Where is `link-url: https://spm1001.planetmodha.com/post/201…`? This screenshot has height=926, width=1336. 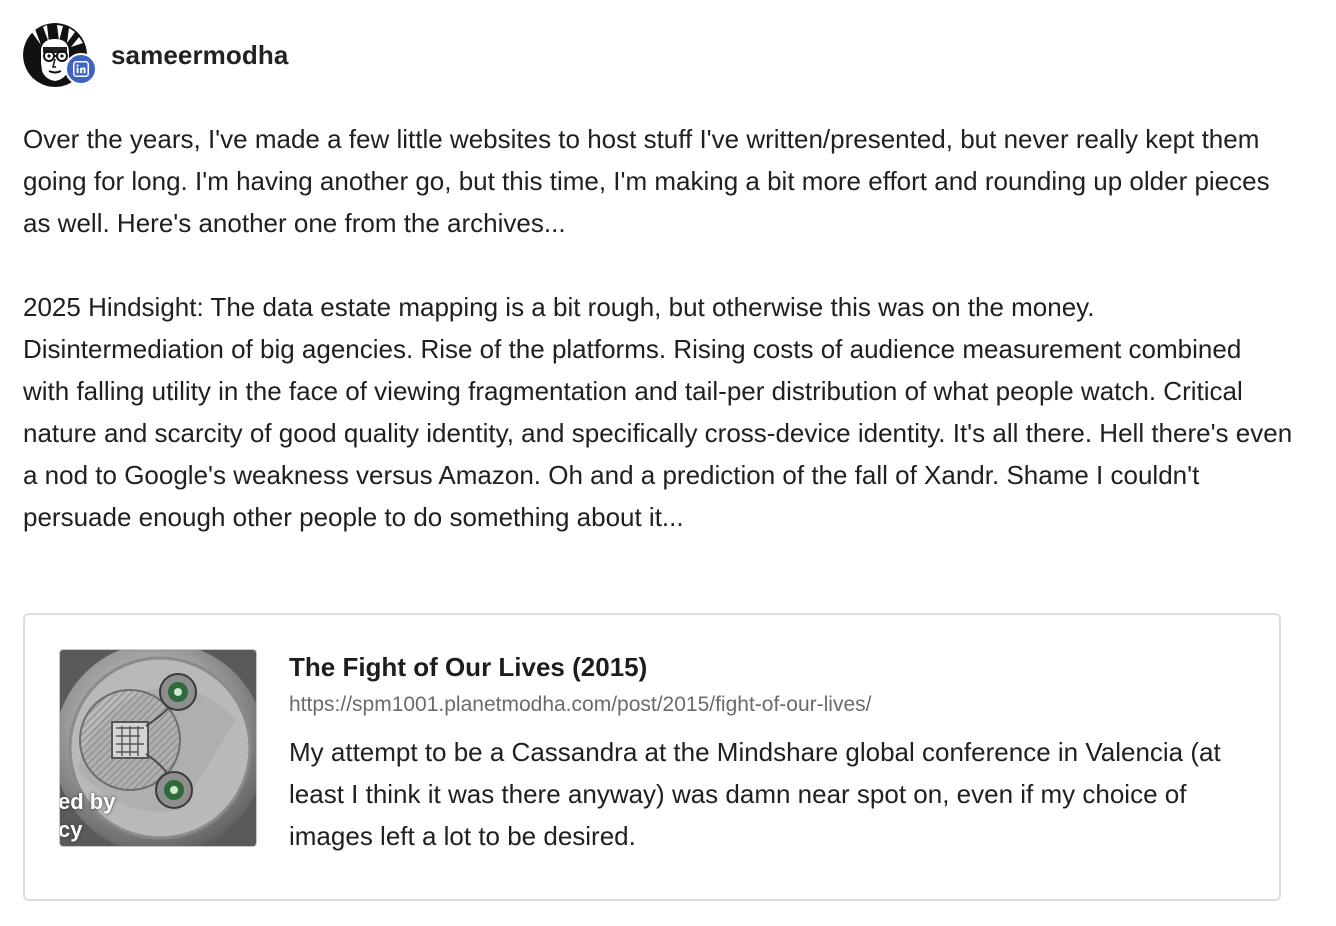 link-url: https://spm1001.planetmodha.com/post/201… is located at coordinates (769, 705).